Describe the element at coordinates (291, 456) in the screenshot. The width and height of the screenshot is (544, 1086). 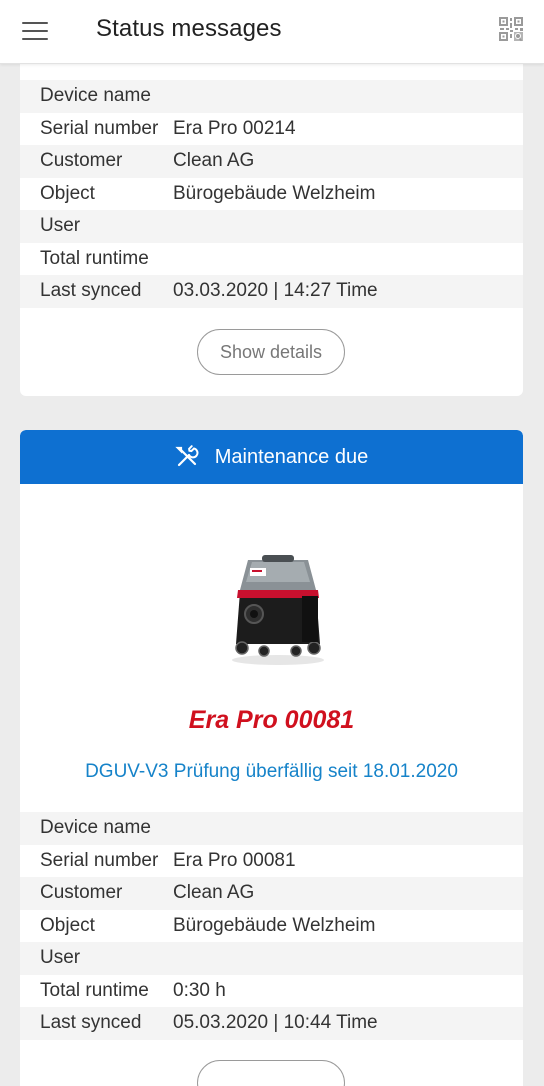
I see `banner-label: Maintenance due` at that location.